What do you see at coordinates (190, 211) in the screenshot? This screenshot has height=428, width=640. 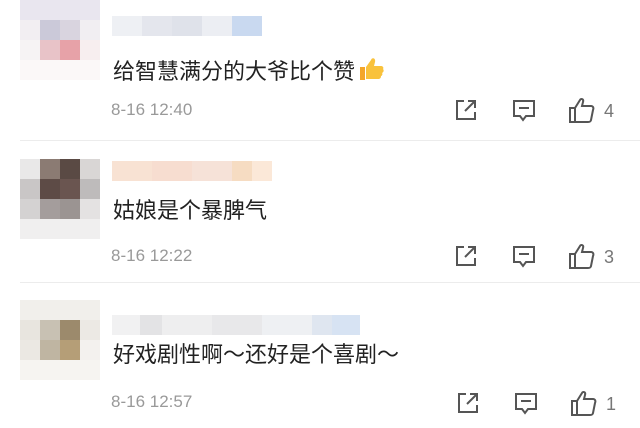 I see `comment-text: 姑娘是个暴脾气` at bounding box center [190, 211].